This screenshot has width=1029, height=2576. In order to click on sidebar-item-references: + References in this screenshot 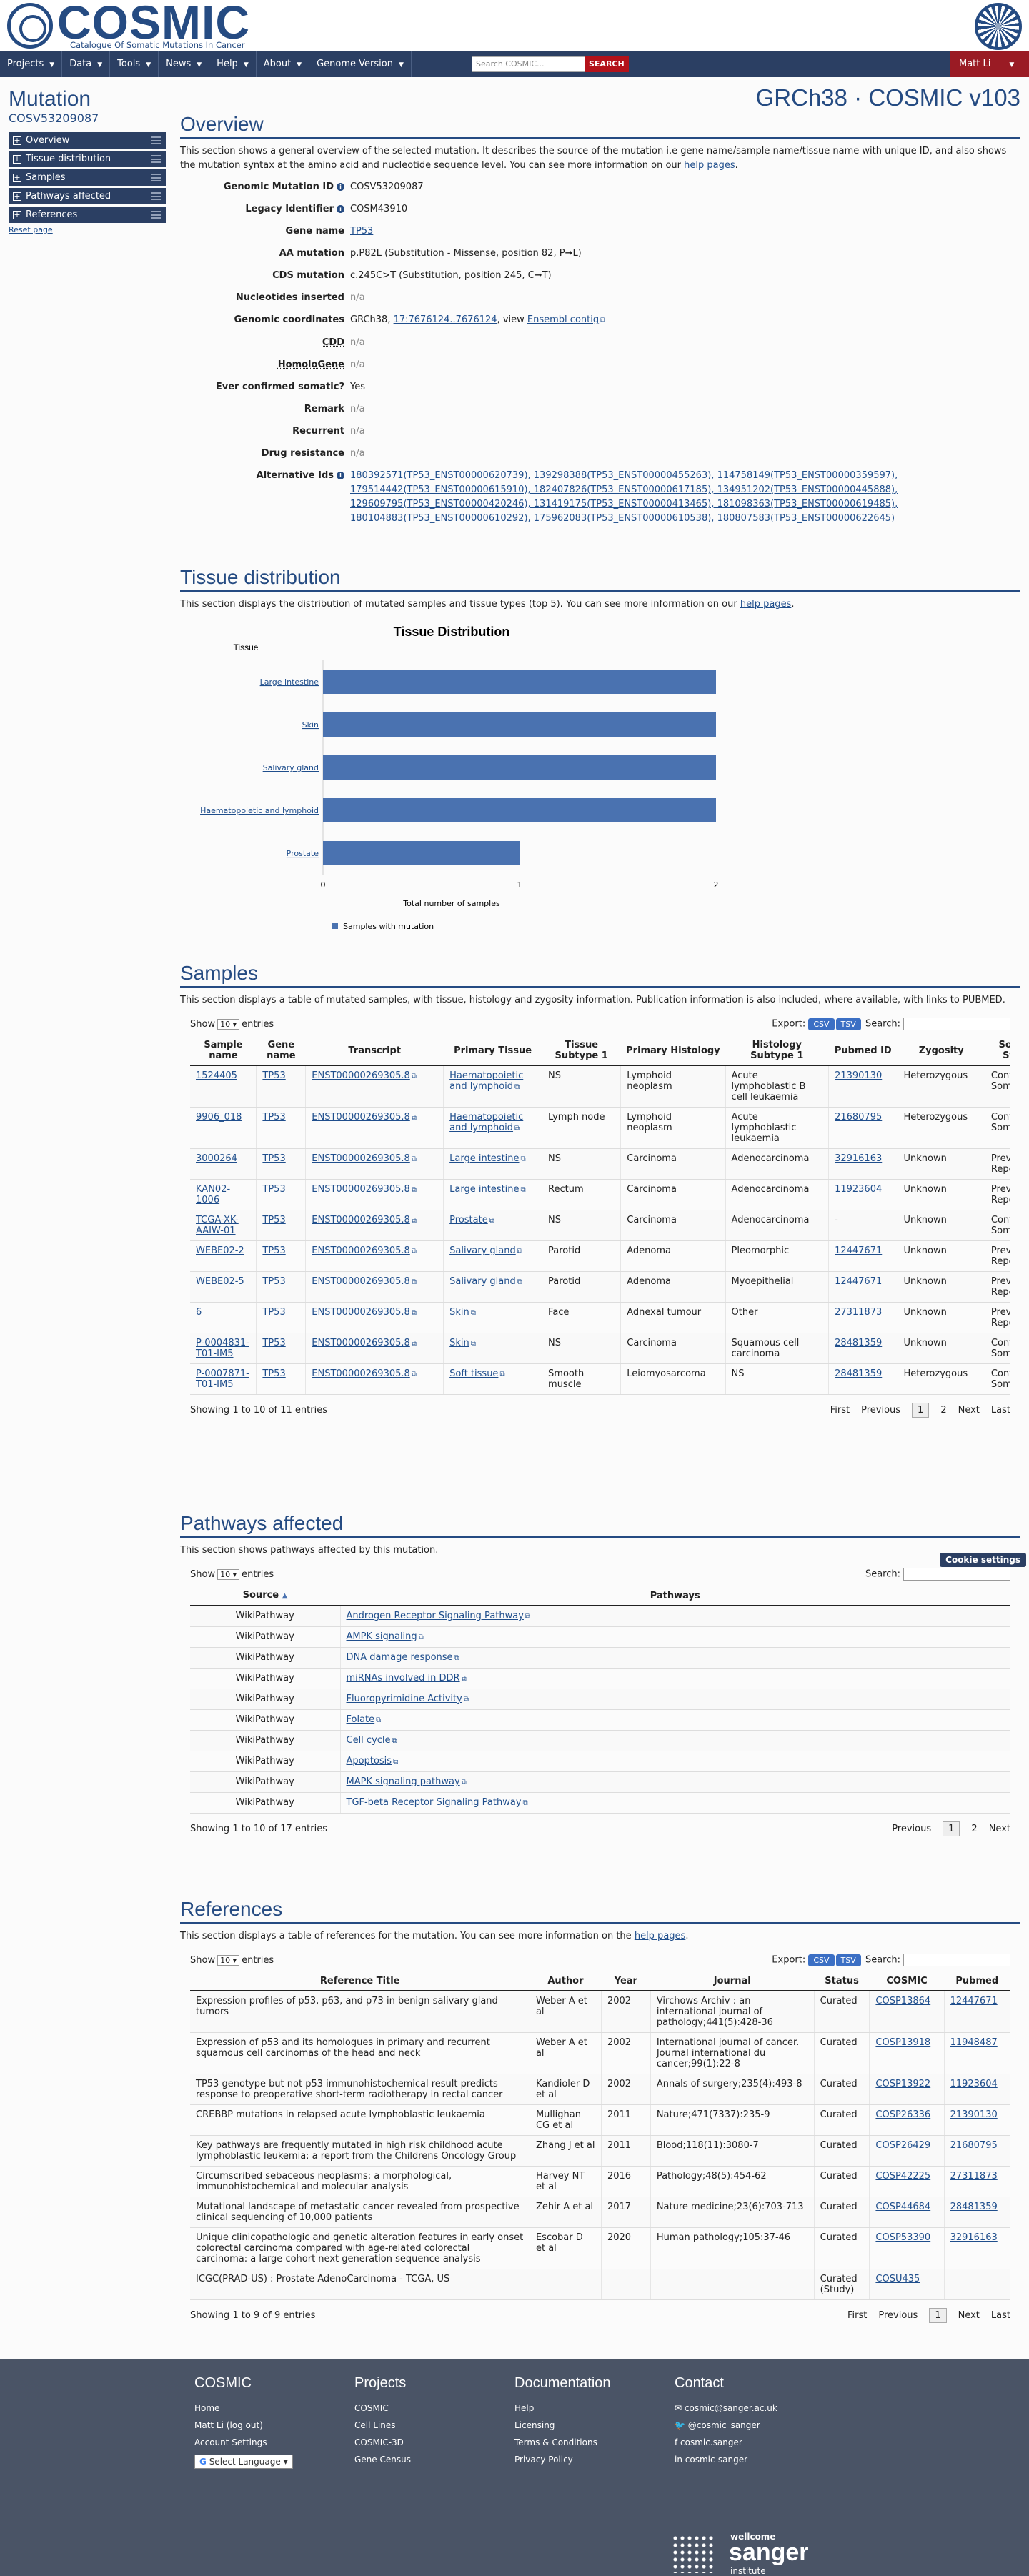, I will do `click(87, 215)`.